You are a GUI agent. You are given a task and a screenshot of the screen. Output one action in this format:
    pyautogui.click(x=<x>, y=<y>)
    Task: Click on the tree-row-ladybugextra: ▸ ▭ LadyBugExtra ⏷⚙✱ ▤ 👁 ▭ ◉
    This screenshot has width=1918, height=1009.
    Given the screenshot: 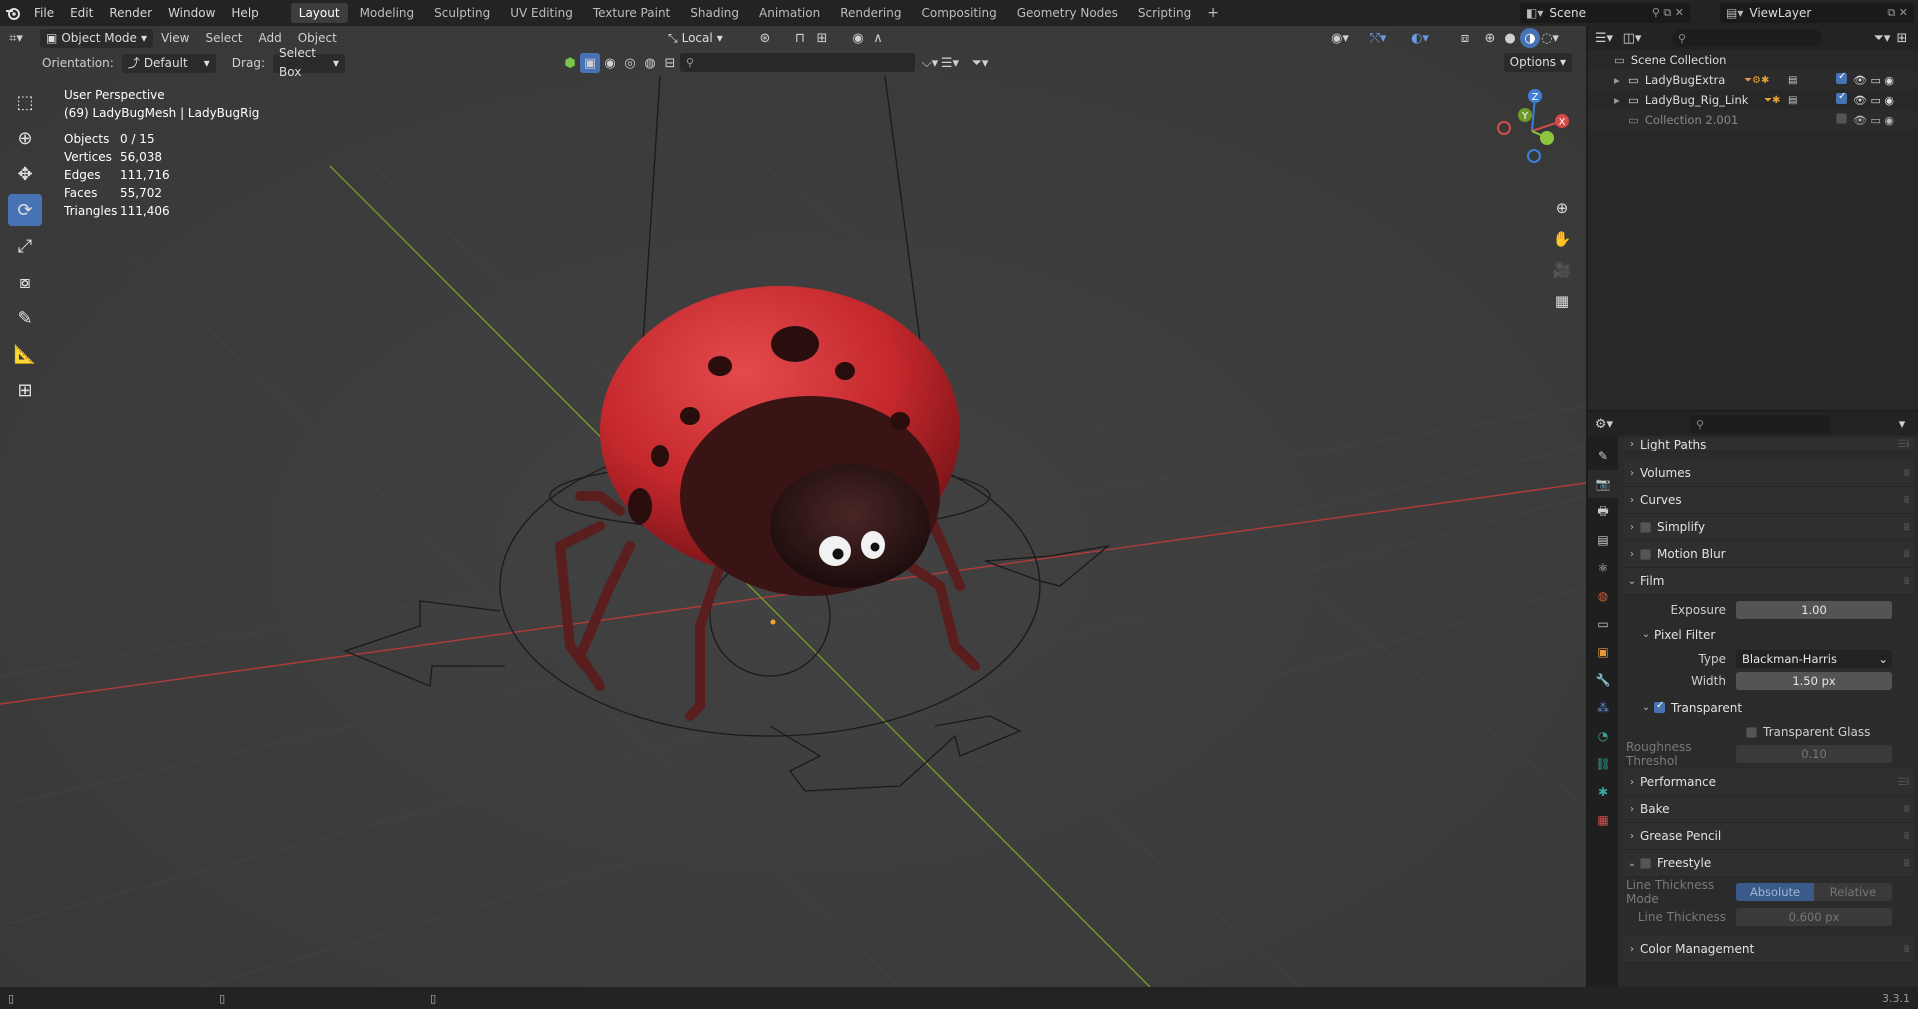 What is the action you would take?
    pyautogui.click(x=1753, y=80)
    